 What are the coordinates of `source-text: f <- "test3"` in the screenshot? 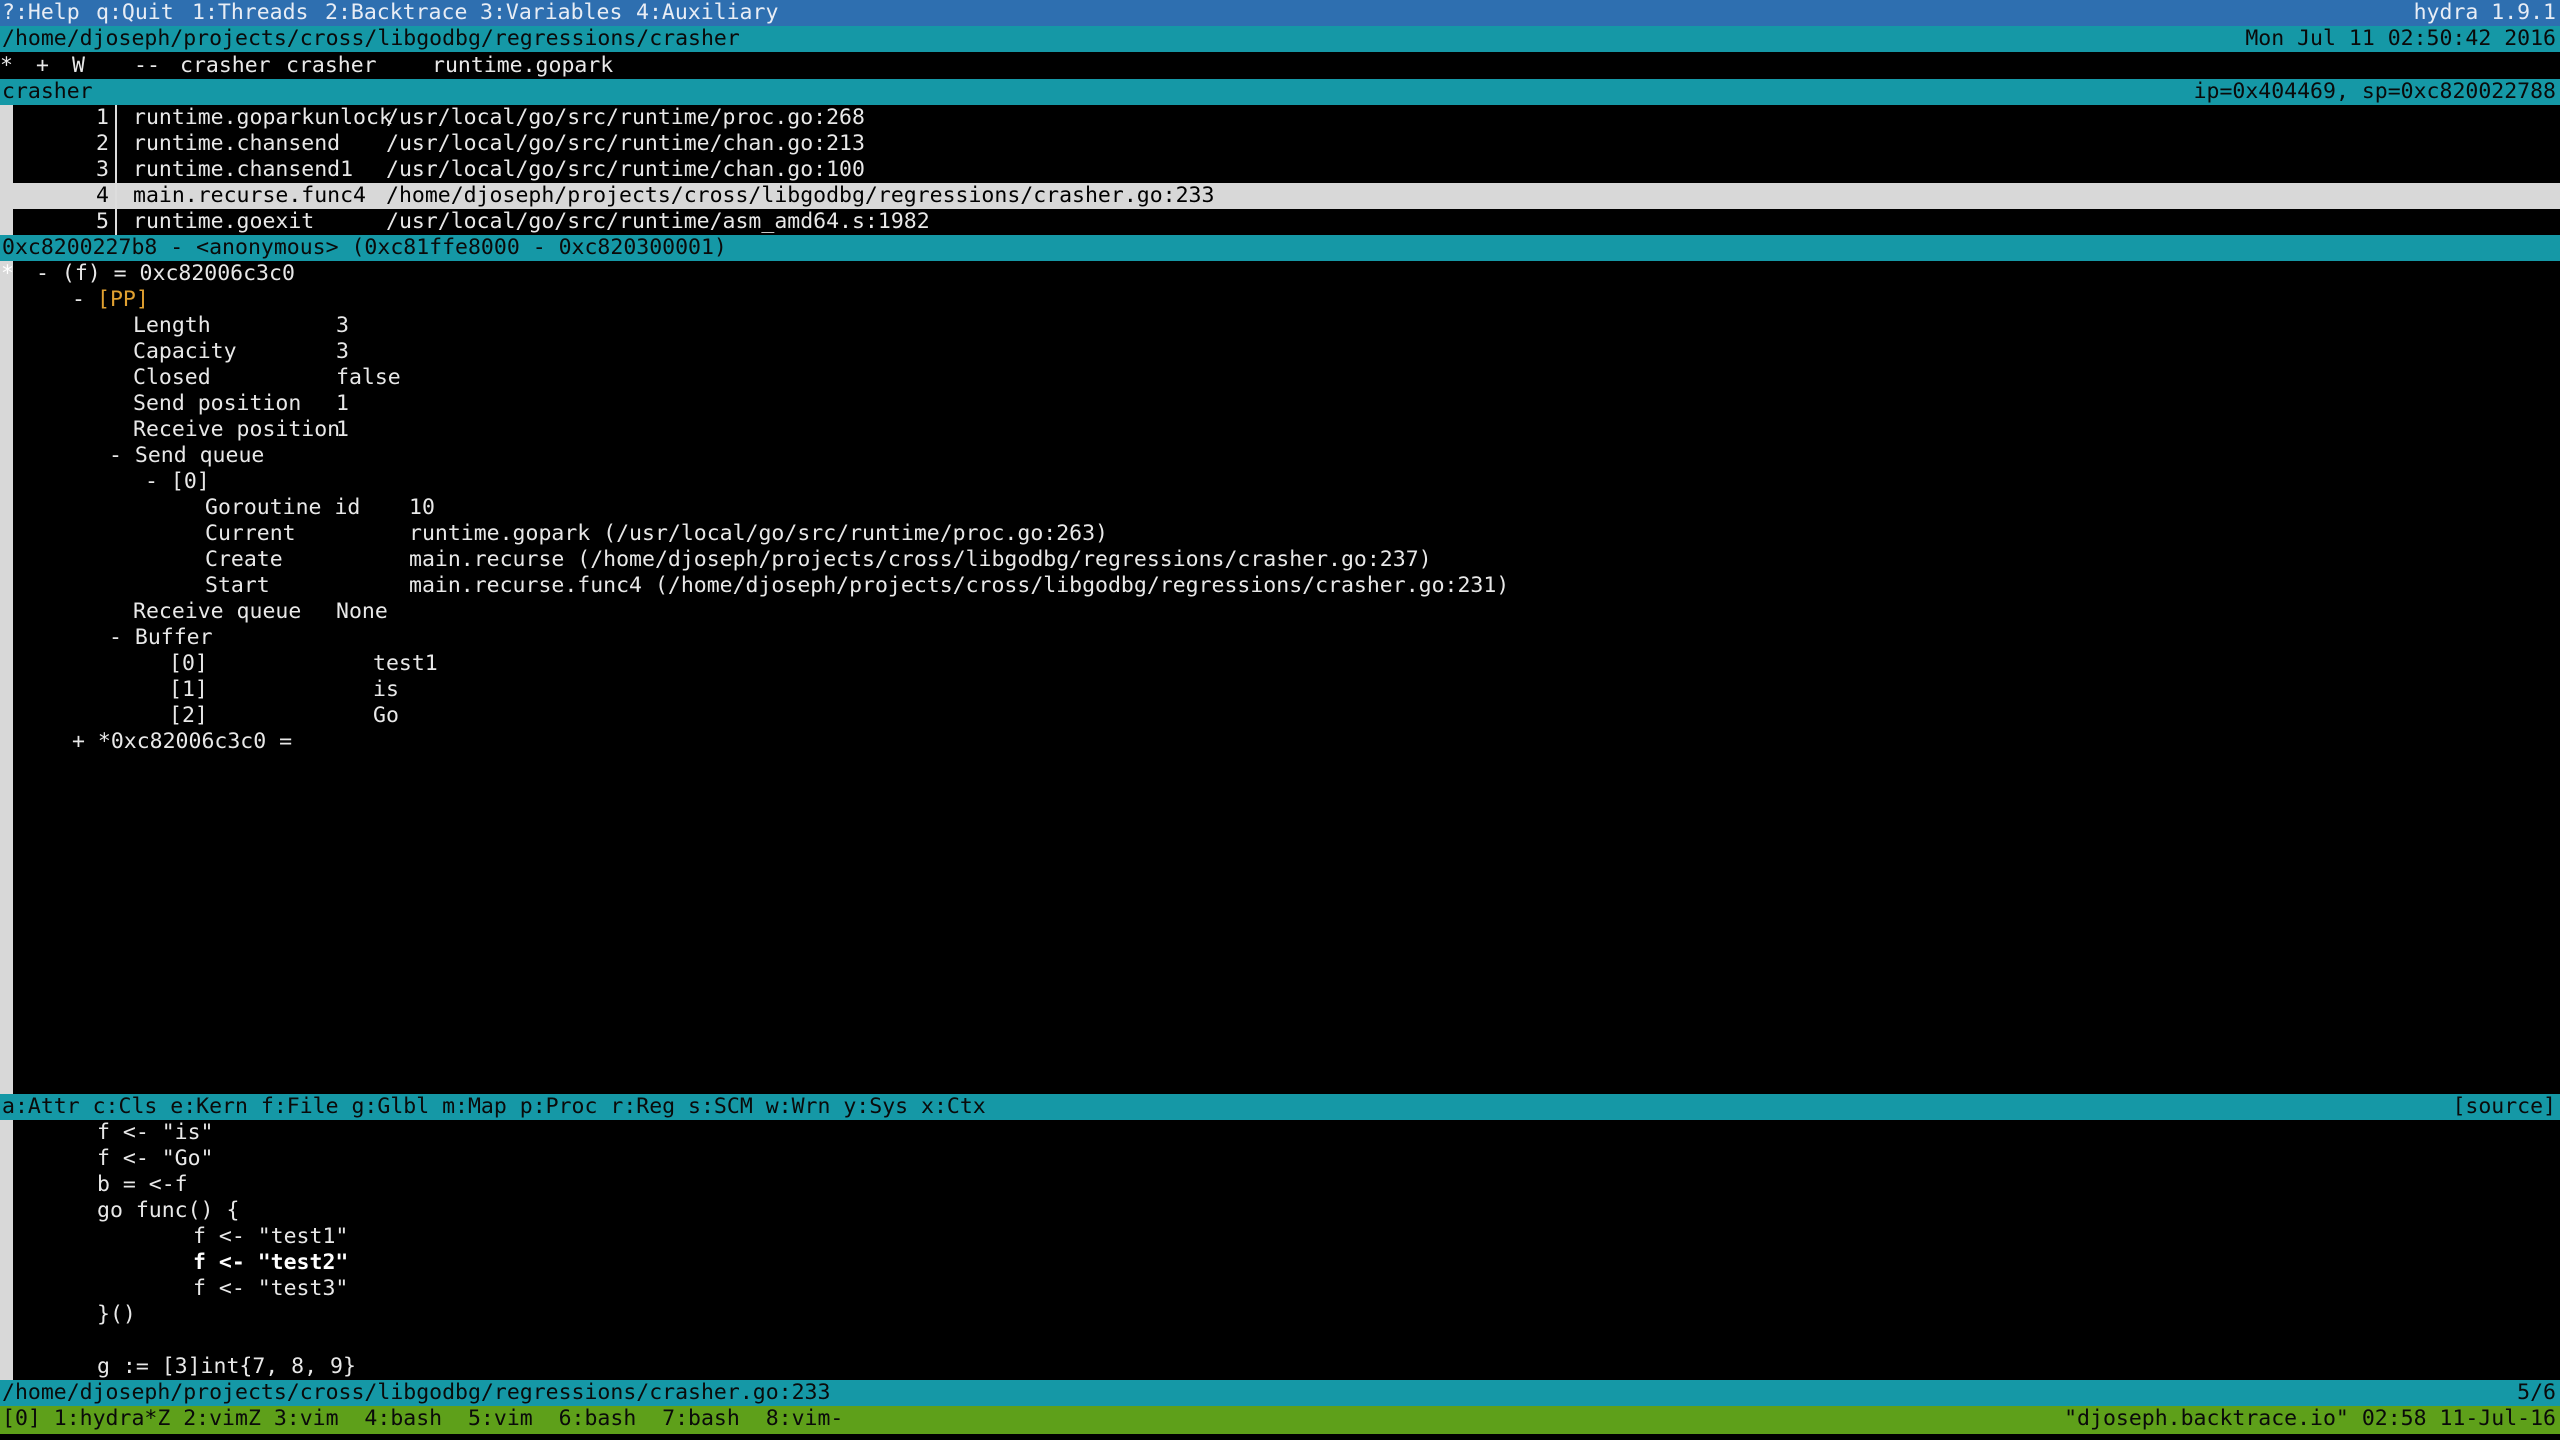 It's located at (271, 1288).